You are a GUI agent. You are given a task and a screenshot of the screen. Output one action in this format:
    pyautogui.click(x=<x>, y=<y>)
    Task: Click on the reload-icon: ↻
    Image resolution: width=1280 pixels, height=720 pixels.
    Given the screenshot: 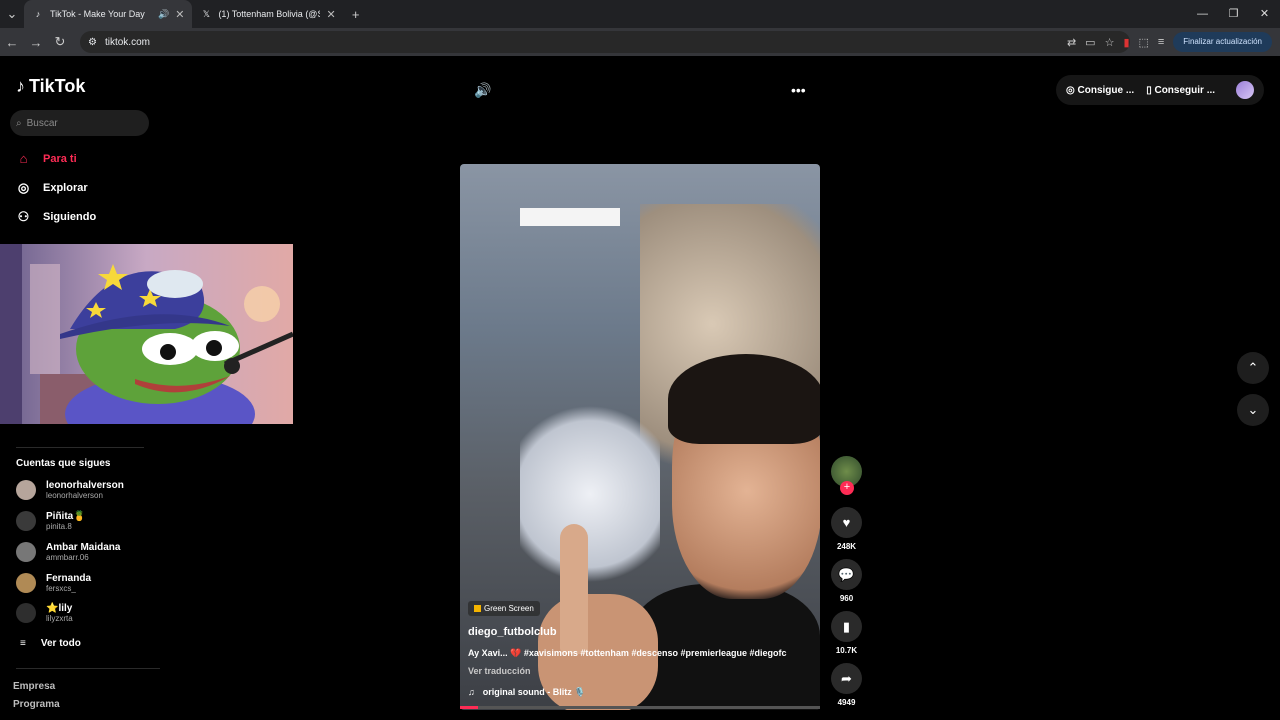 What is the action you would take?
    pyautogui.click(x=60, y=42)
    